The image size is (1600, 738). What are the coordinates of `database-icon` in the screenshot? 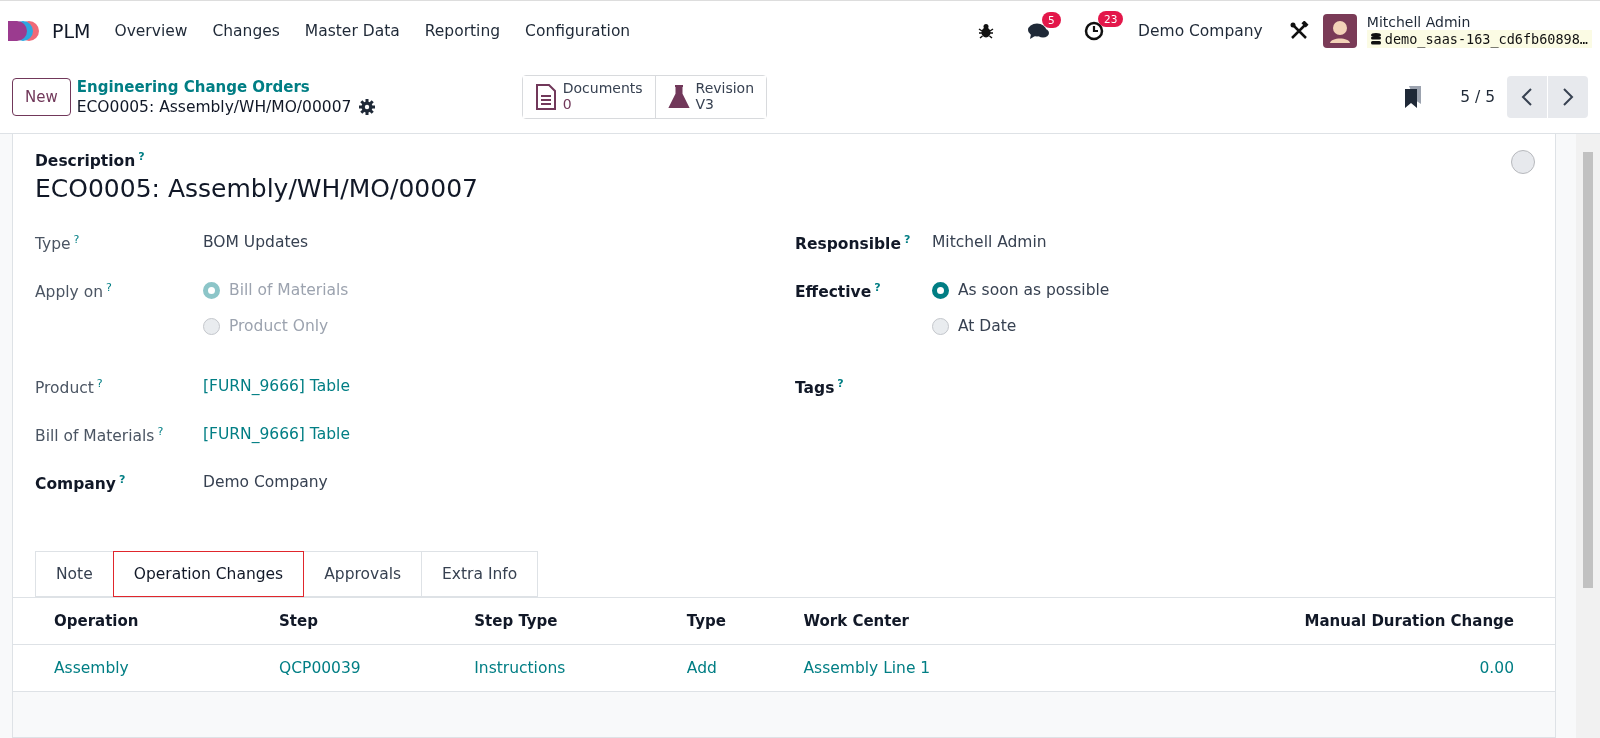 It's located at (1375, 38).